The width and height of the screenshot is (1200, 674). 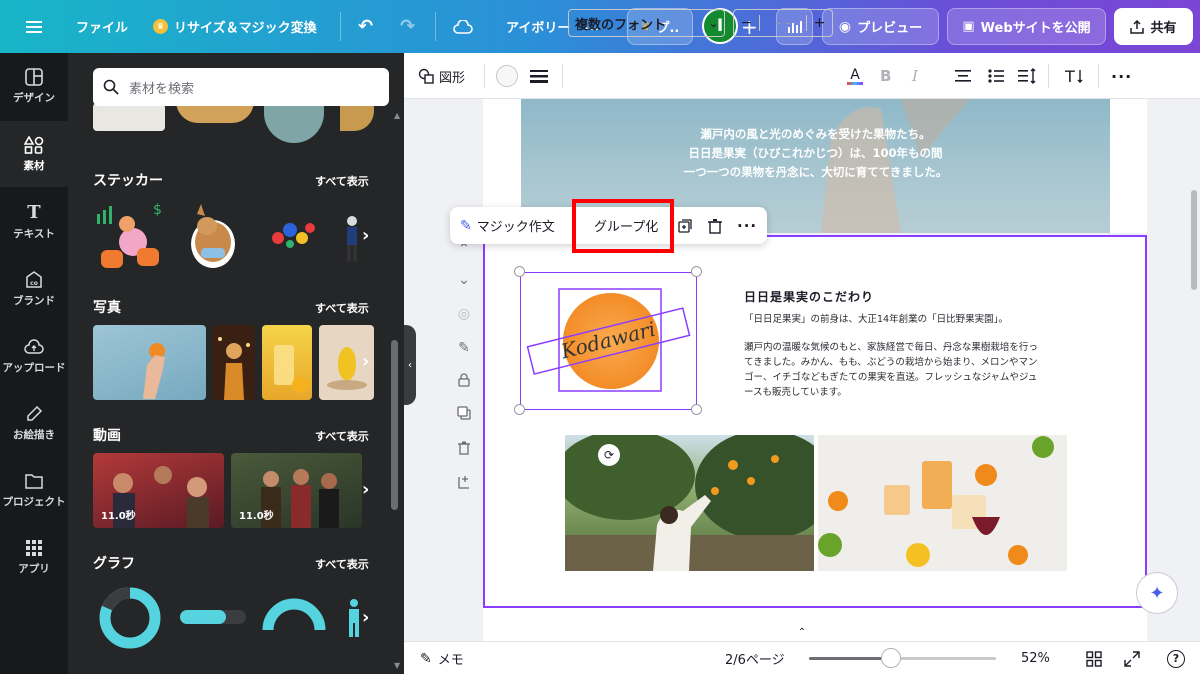 I want to click on text-effects-icon: T, so click(x=1074, y=76).